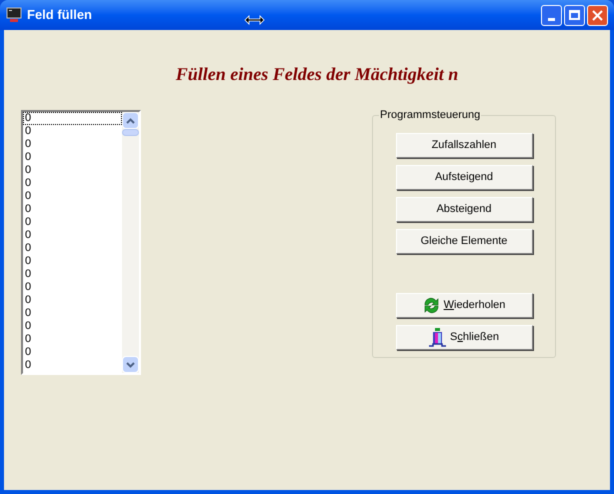 This screenshot has width=614, height=494. What do you see at coordinates (574, 15) in the screenshot?
I see `maximize-button` at bounding box center [574, 15].